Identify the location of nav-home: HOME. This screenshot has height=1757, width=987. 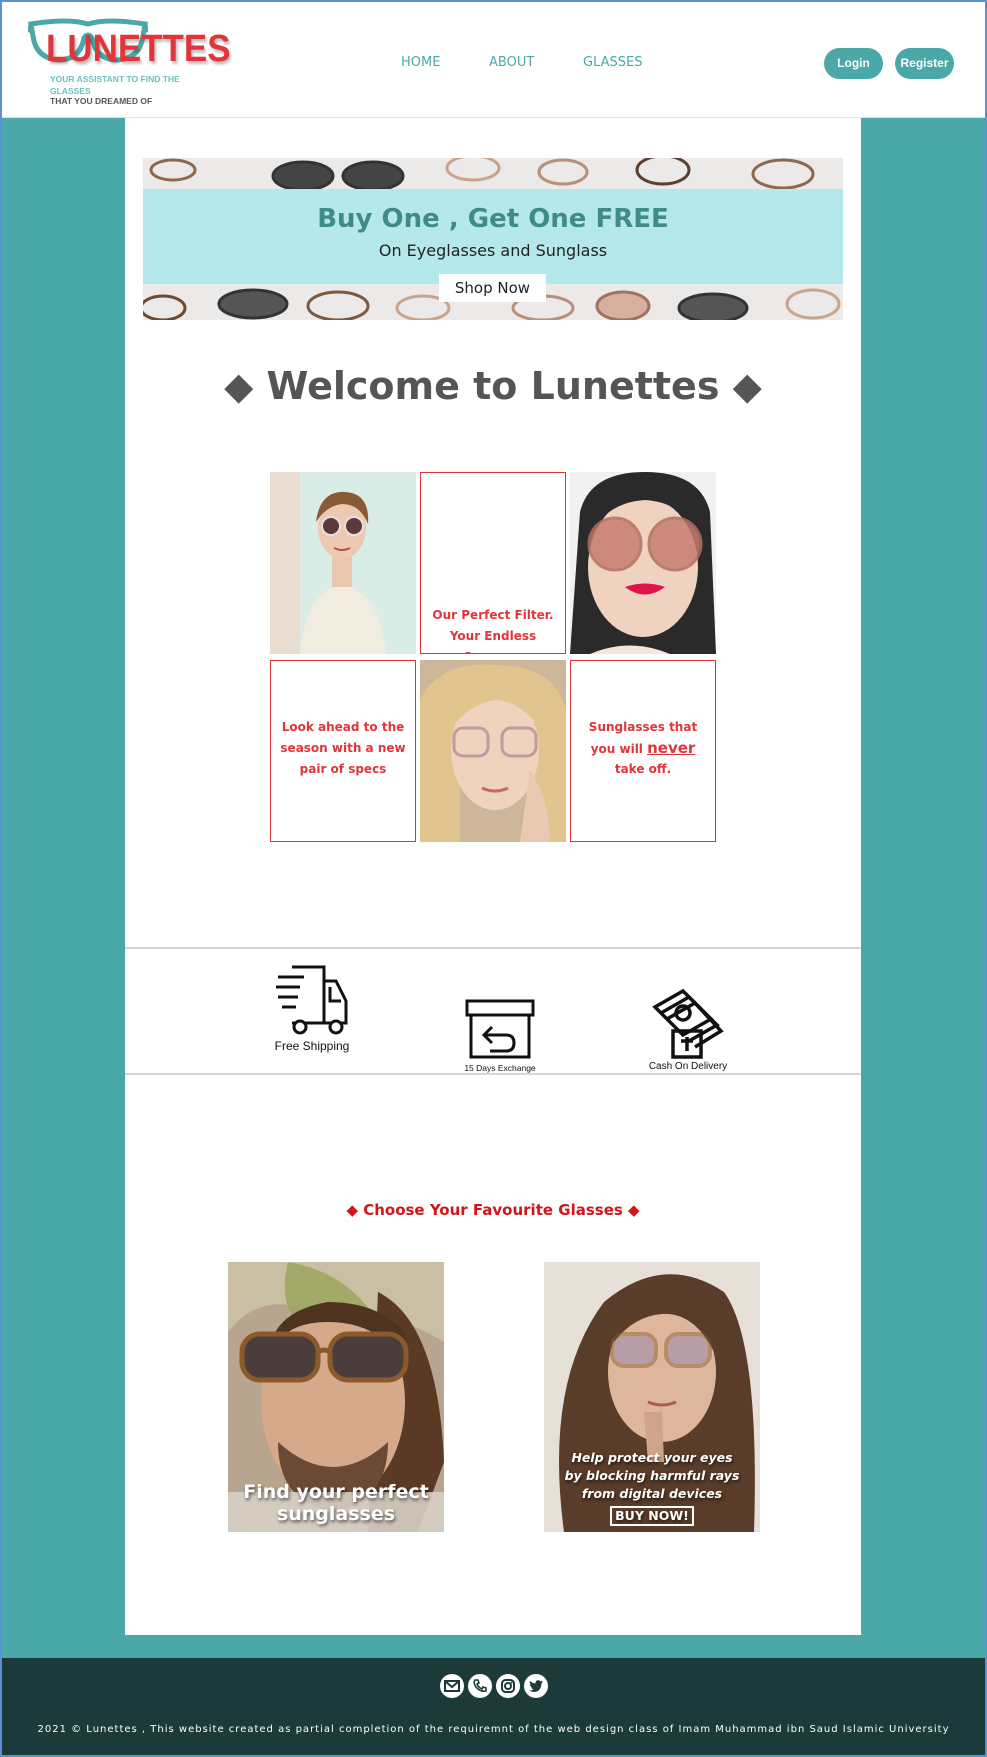
(420, 62).